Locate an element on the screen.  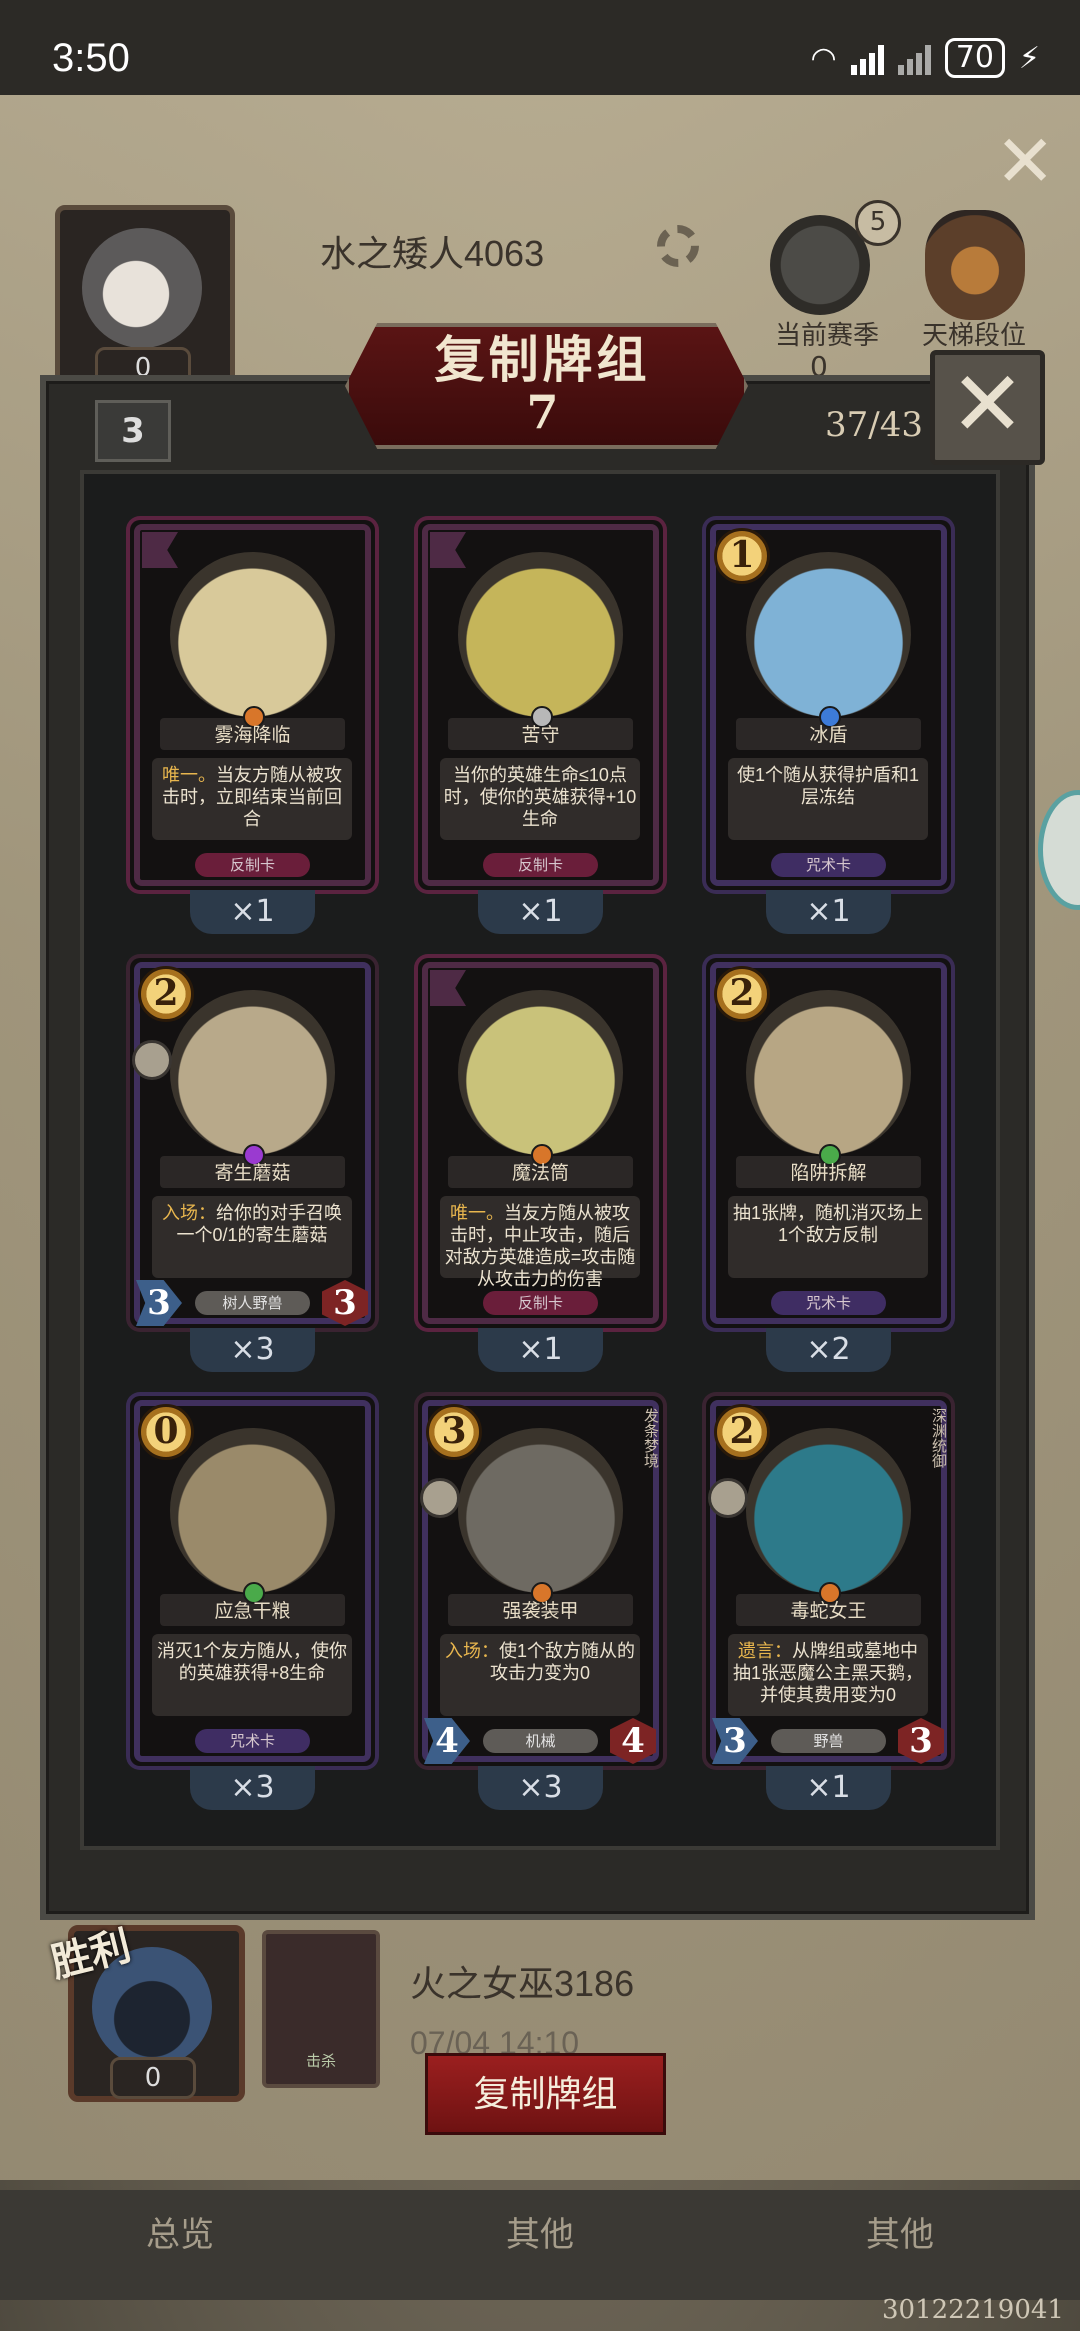
card-description: 入场：使1个敌方随从的攻击力变为0 is located at coordinates (540, 1662).